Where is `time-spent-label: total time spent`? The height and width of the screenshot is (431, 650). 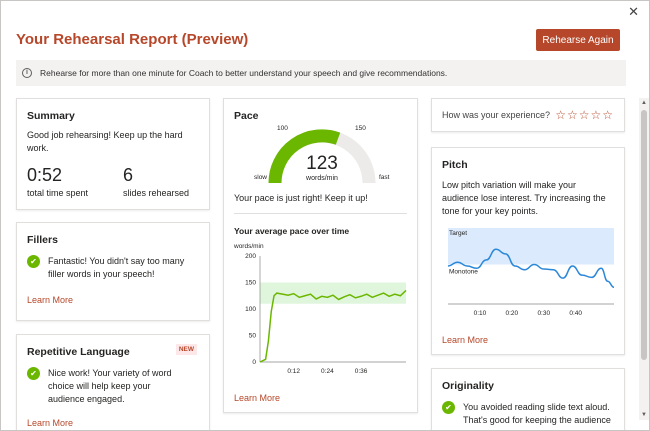 time-spent-label: total time spent is located at coordinates (58, 193).